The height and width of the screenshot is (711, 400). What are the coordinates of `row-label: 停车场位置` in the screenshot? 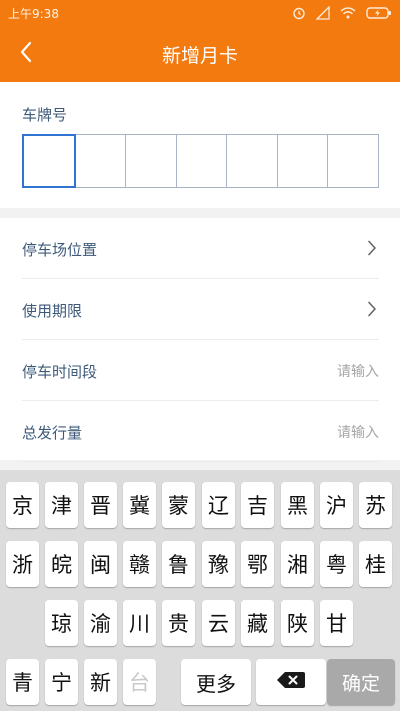 It's located at (60, 250).